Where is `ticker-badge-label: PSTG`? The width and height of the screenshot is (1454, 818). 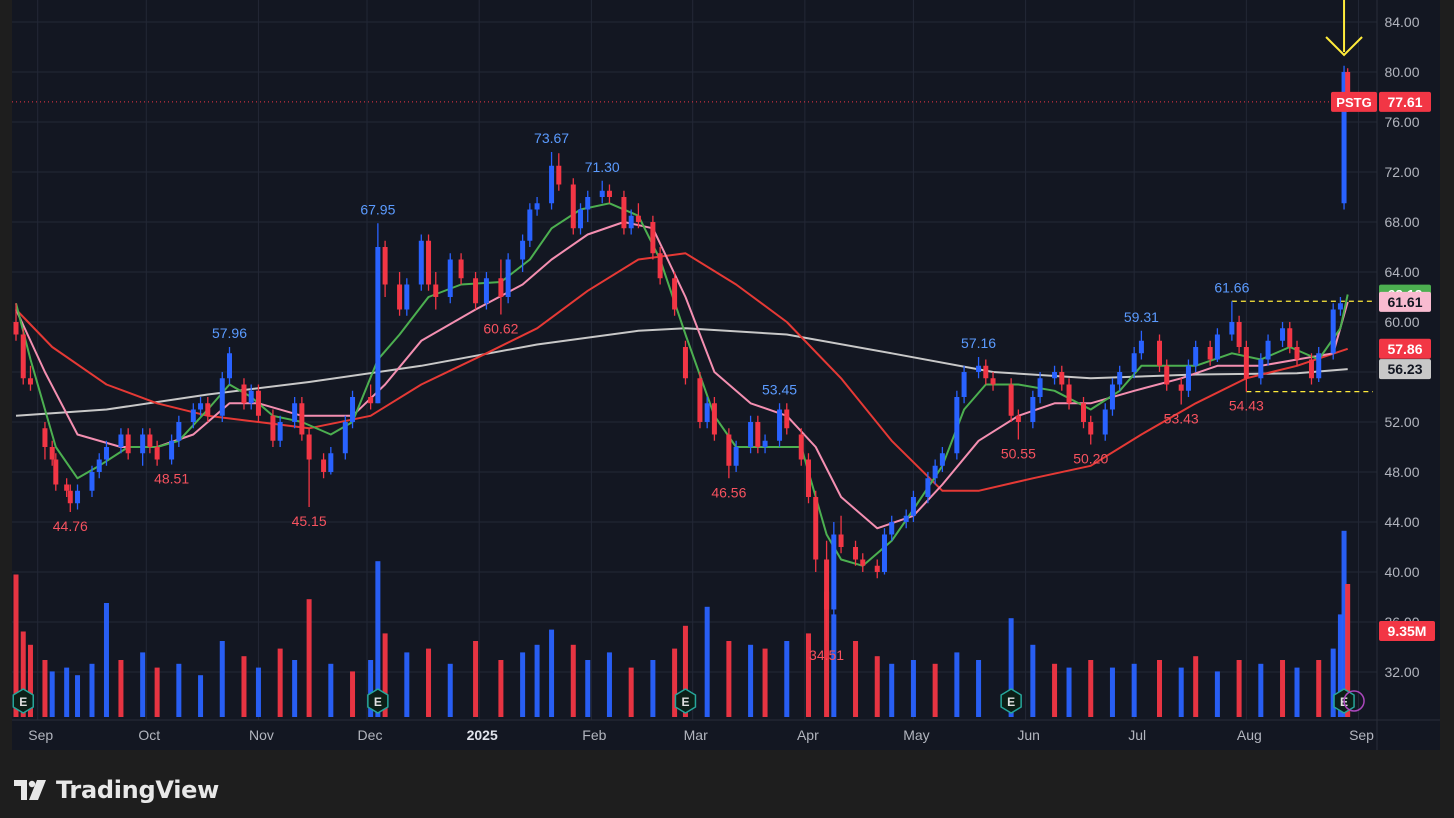 ticker-badge-label: PSTG is located at coordinates (1353, 102).